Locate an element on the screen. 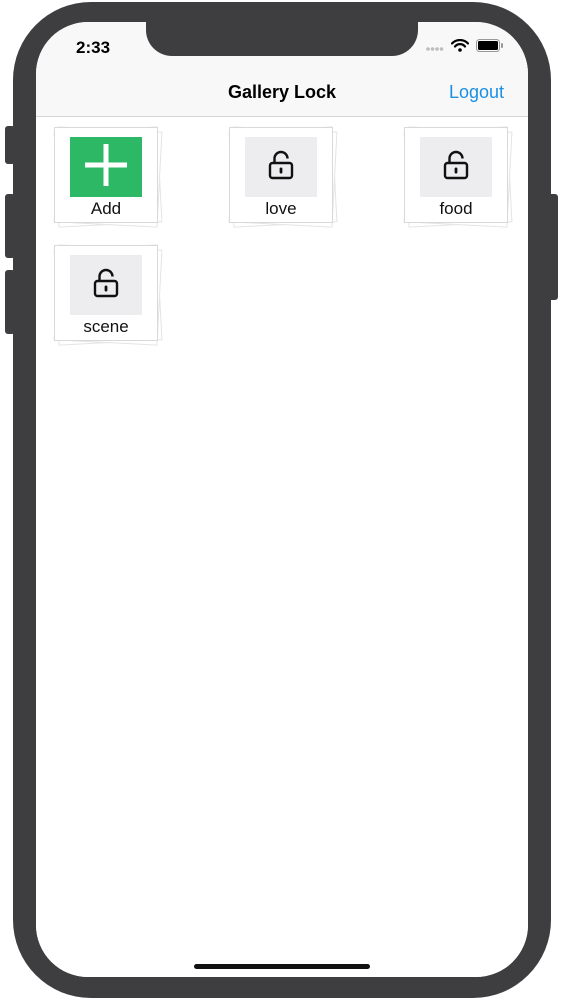 Image resolution: width=563 pixels, height=1000 pixels. album-tile-food: food is located at coordinates (458, 177).